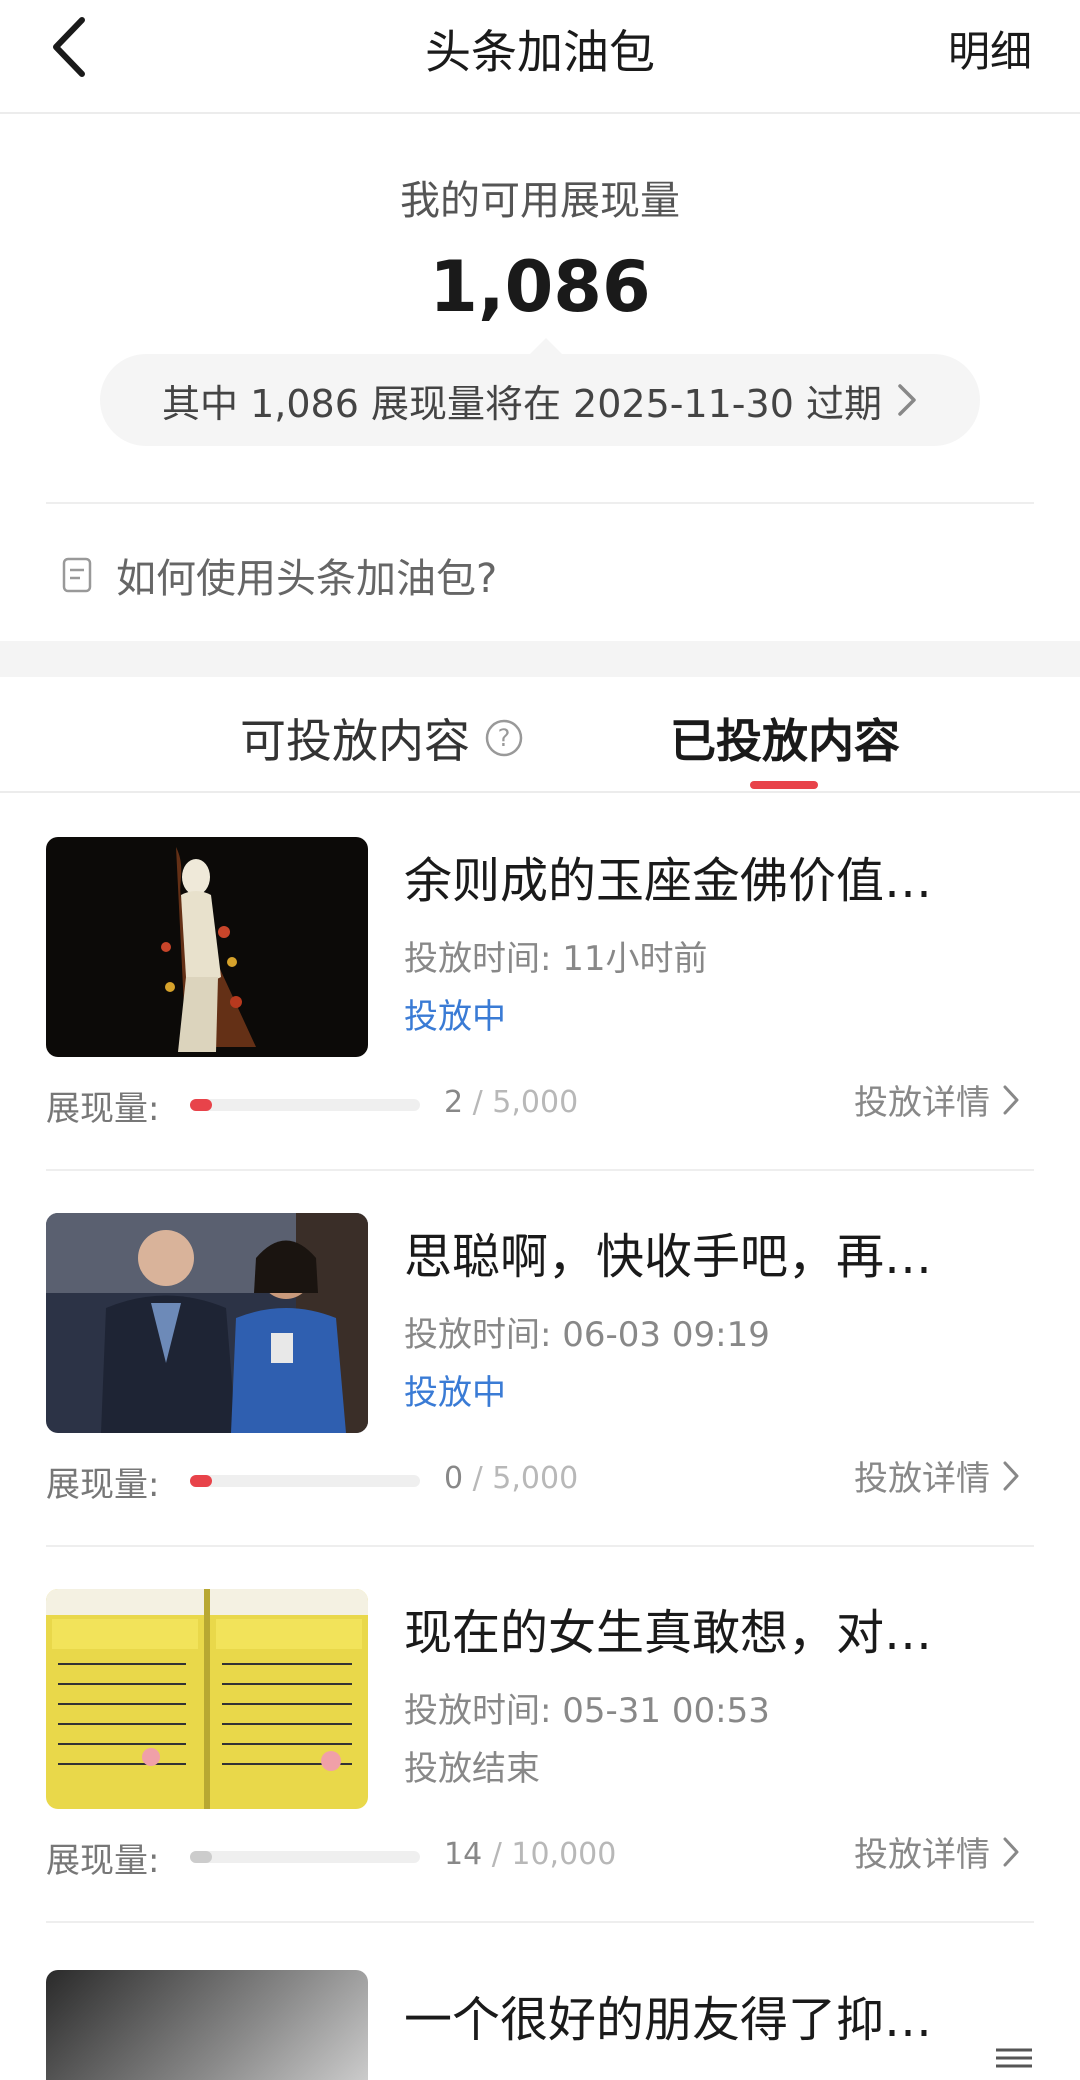  What do you see at coordinates (207, 947) in the screenshot?
I see `jade-buddha-statue-photo` at bounding box center [207, 947].